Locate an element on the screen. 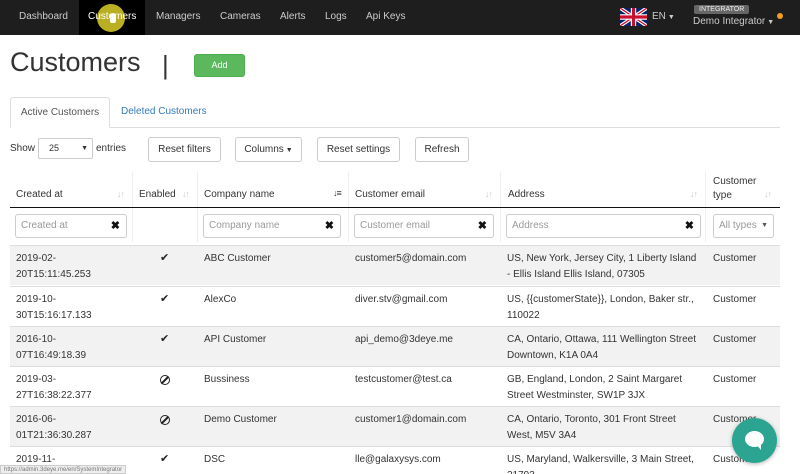 This screenshot has width=800, height=474. created-at-line2: 20T15:11:45.253 is located at coordinates (53, 274).